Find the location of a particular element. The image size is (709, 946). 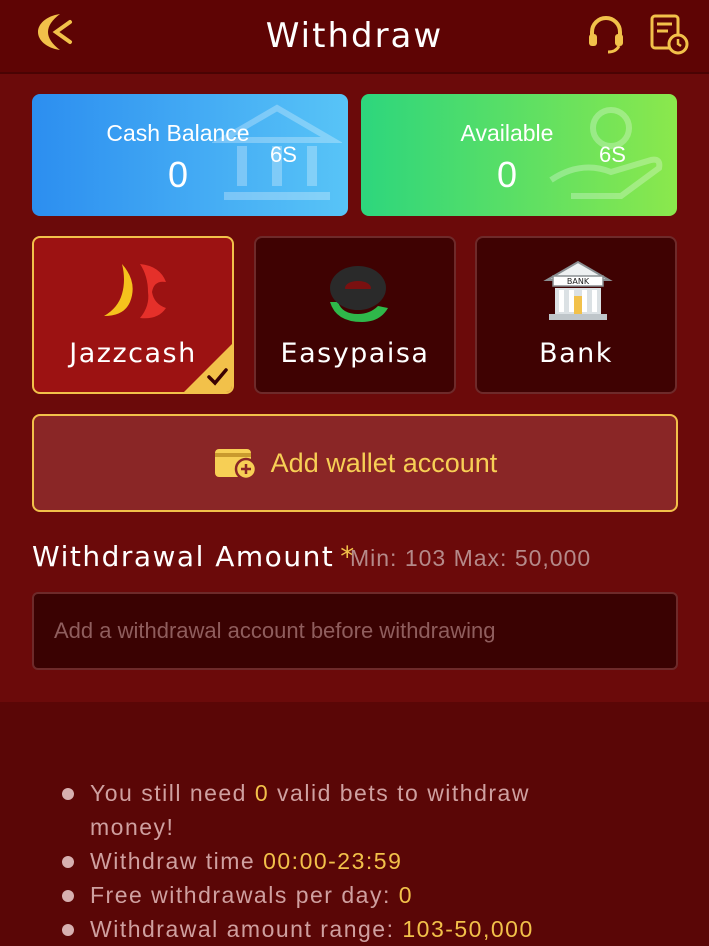

available-unit: 6S is located at coordinates (612, 154).